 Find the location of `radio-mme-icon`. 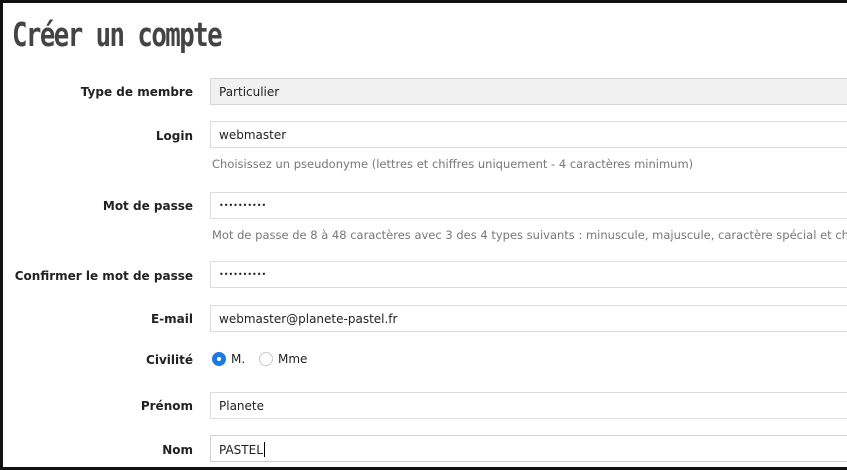

radio-mme-icon is located at coordinates (266, 359).